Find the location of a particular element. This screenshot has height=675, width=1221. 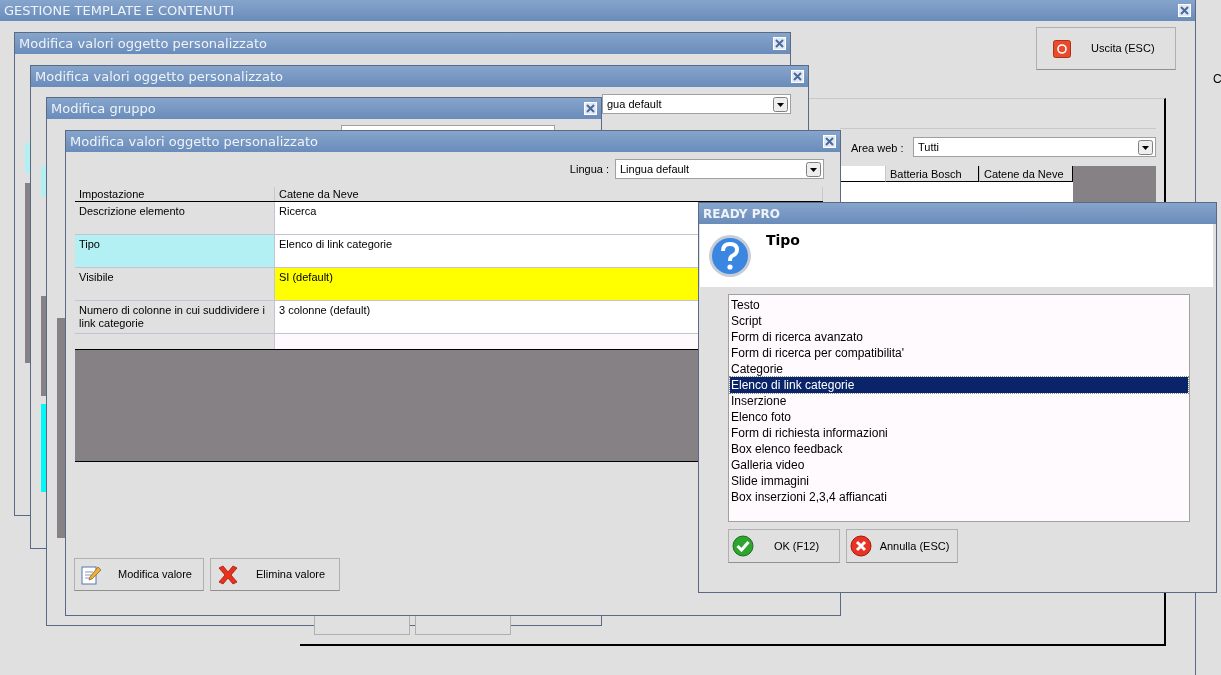

side-label: C is located at coordinates (1217, 79).